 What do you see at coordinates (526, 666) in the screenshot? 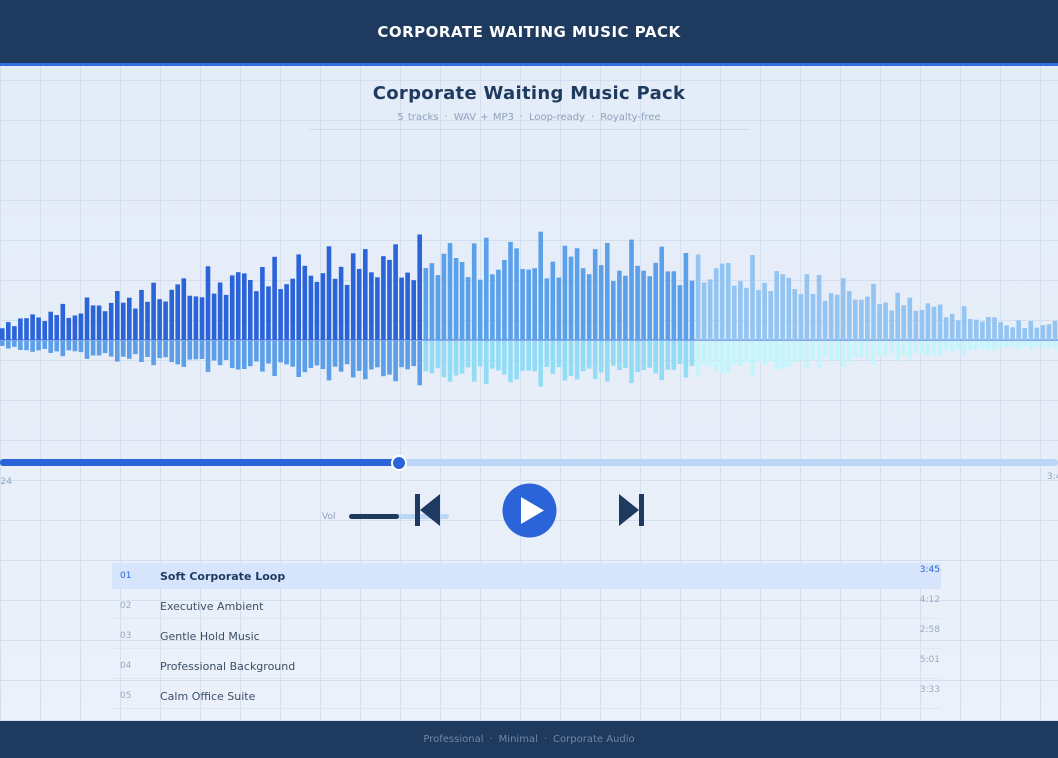
I see `track-row: 04 Professional Background 5:01` at bounding box center [526, 666].